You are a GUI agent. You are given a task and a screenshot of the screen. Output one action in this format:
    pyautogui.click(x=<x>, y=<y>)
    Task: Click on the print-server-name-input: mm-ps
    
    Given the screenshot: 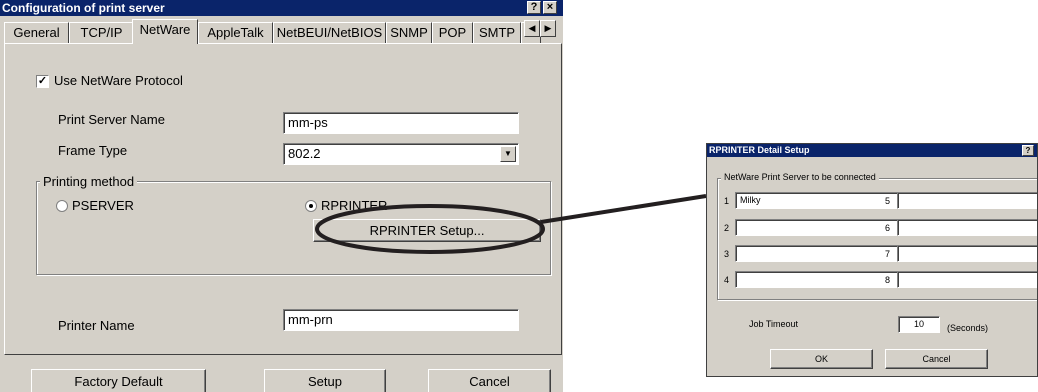 What is the action you would take?
    pyautogui.click(x=401, y=123)
    